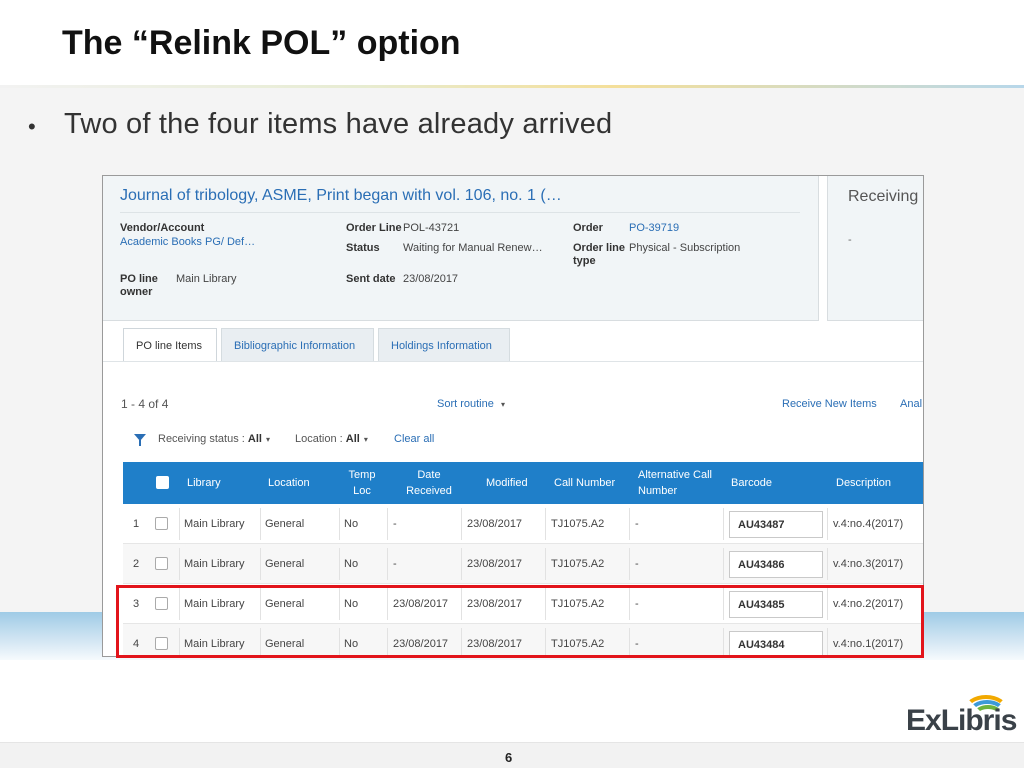 The height and width of the screenshot is (768, 1024). Describe the element at coordinates (776, 524) in the screenshot. I see `barcode-input: AU43487` at that location.